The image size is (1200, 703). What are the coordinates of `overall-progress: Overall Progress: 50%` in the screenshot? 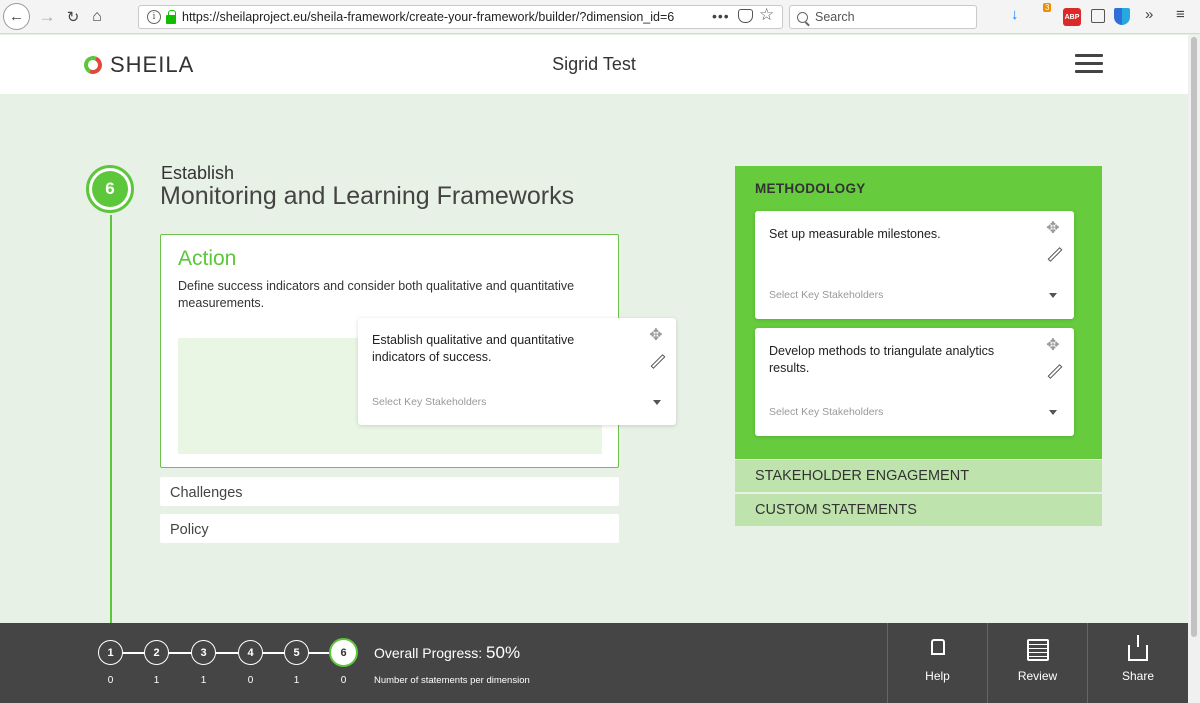 It's located at (447, 653).